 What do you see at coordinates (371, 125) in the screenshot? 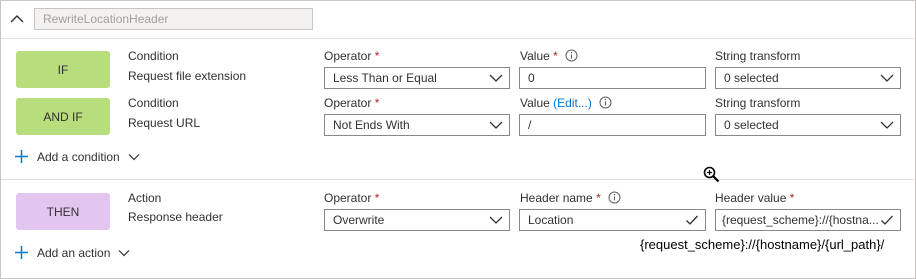
I see `operator-select-value: Not Ends With` at bounding box center [371, 125].